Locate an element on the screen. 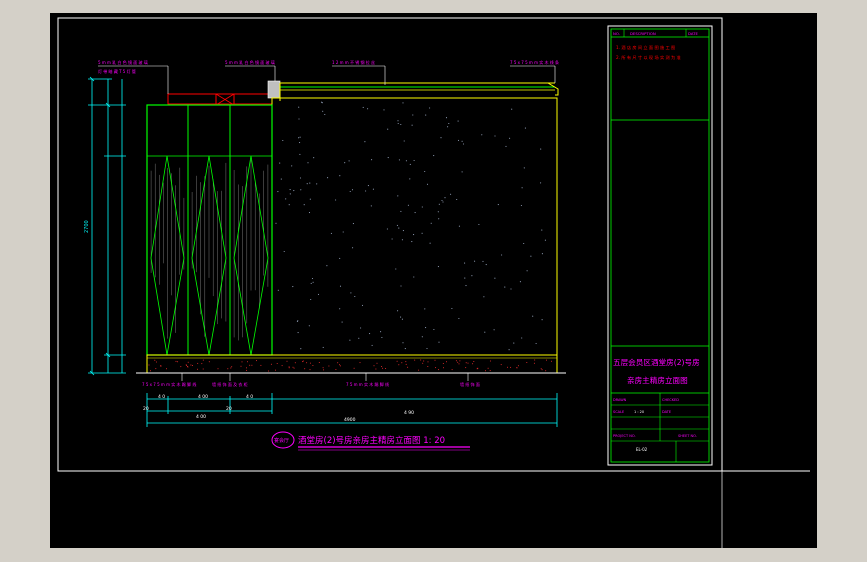 Image resolution: width=867 pixels, height=562 pixels. skirting-base is located at coordinates (351, 364).